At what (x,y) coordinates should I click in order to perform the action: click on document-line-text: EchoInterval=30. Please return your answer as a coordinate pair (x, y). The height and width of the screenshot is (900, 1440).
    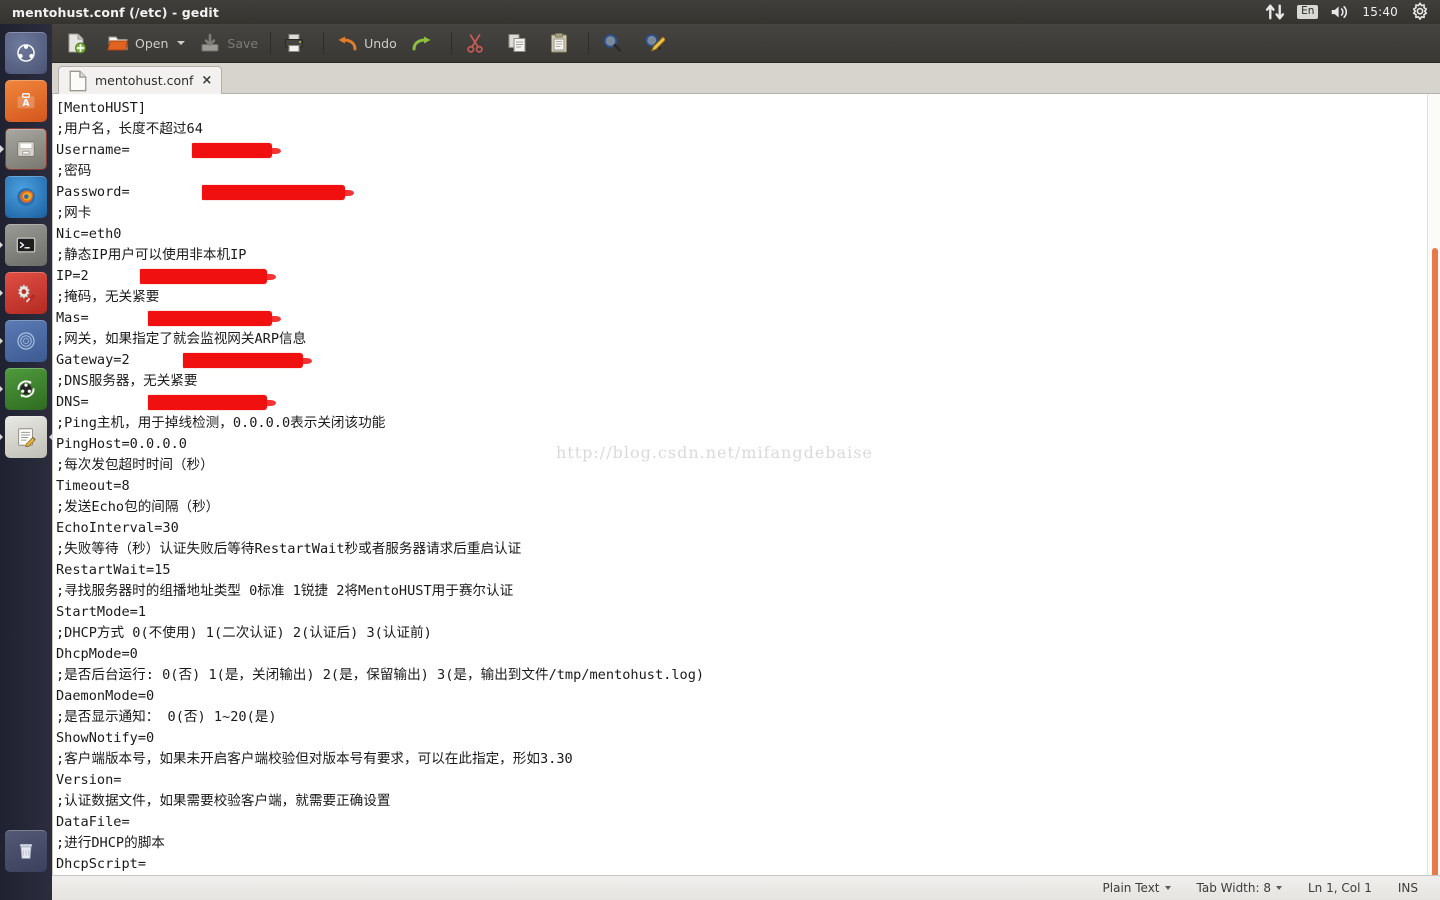
    Looking at the image, I should click on (117, 528).